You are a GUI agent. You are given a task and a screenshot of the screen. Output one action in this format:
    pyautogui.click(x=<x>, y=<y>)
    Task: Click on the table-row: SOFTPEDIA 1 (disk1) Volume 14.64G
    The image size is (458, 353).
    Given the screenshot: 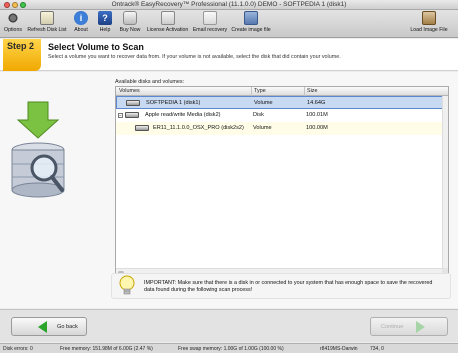 What is the action you would take?
    pyautogui.click(x=282, y=102)
    